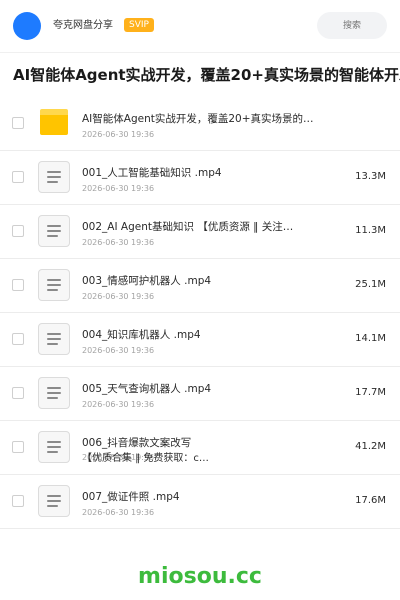 This screenshot has height=600, width=400. I want to click on list-item: 001_人工智能基础知识 .mp4 2026-06-30 19:36 13.3M, so click(200, 177).